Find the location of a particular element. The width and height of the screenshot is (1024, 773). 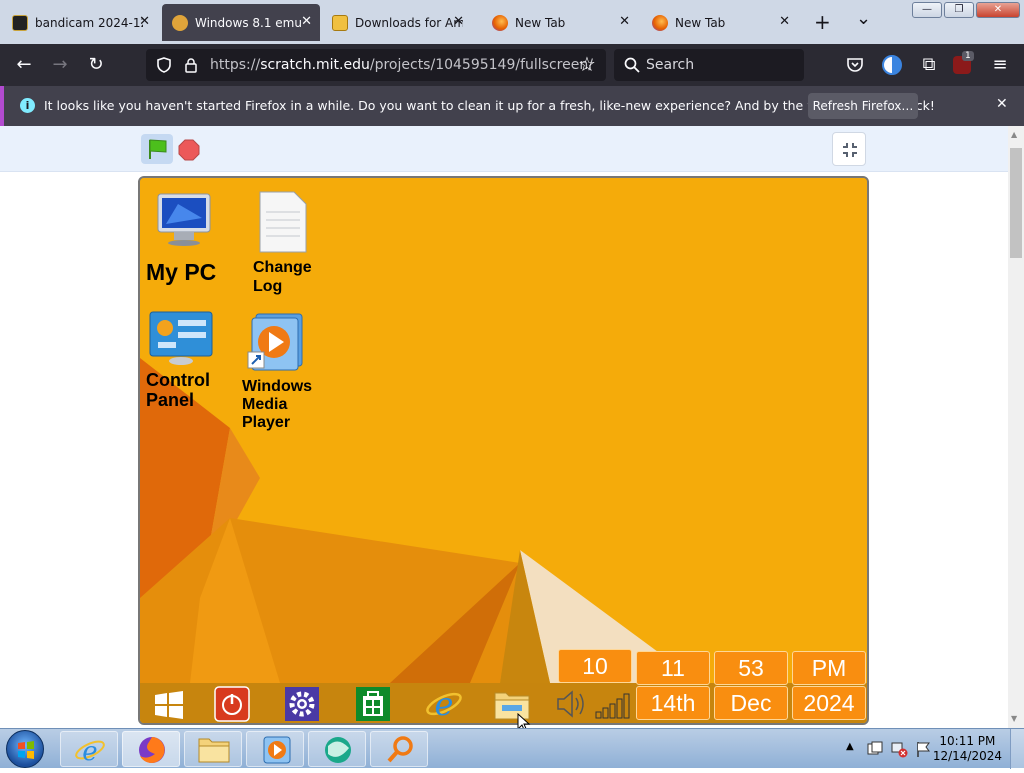

tab-bandicam: bandicam 2024-12- ✕ is located at coordinates (80, 22).